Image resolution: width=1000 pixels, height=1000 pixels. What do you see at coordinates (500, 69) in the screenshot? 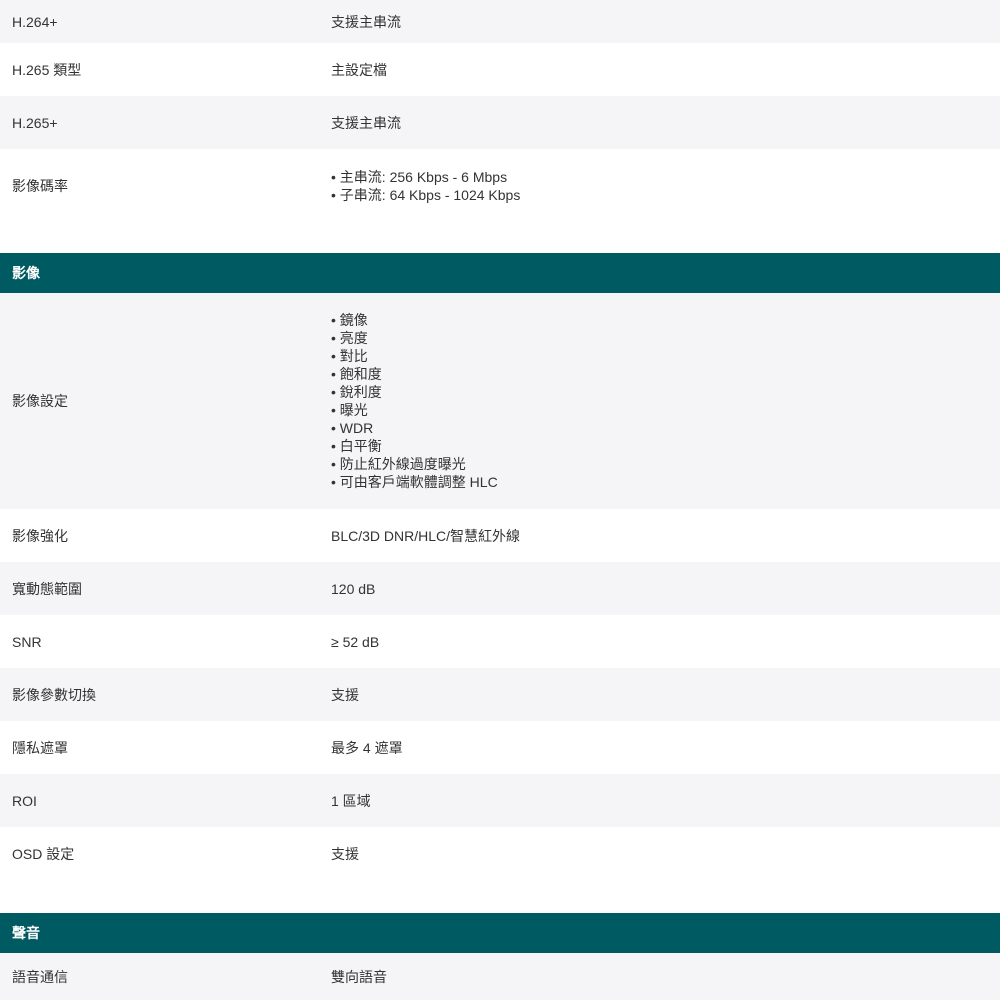
I see `spec-row-h265-type: H.265 類型 主設定檔` at bounding box center [500, 69].